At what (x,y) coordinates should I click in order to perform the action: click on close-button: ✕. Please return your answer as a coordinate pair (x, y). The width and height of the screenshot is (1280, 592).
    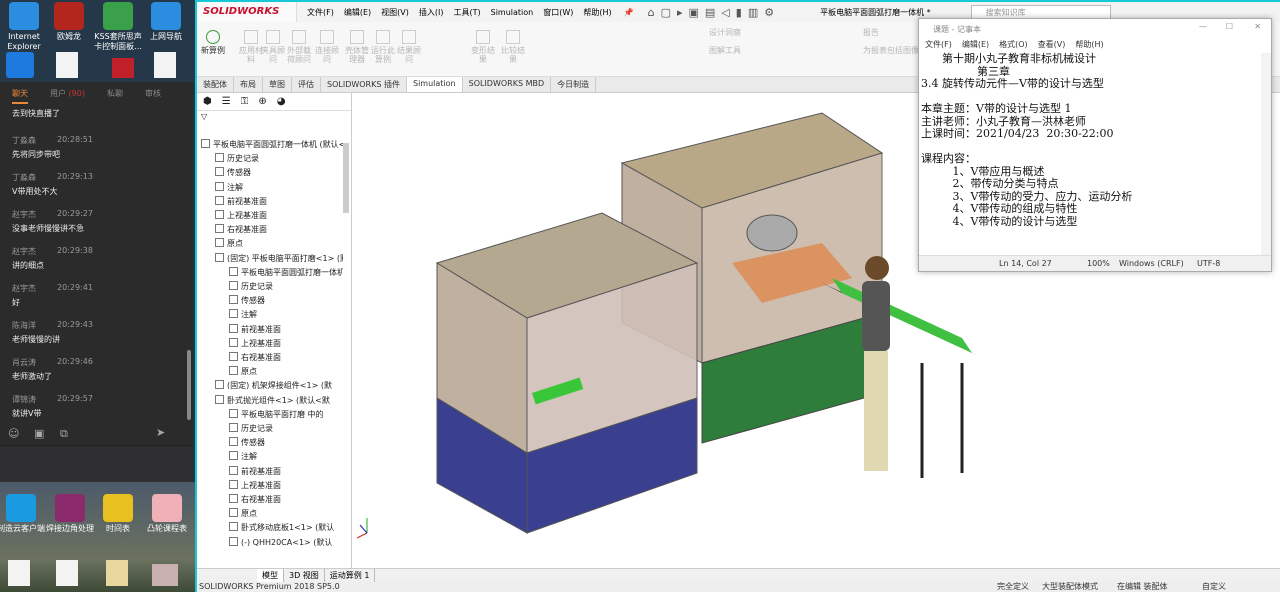
    Looking at the image, I should click on (1257, 26).